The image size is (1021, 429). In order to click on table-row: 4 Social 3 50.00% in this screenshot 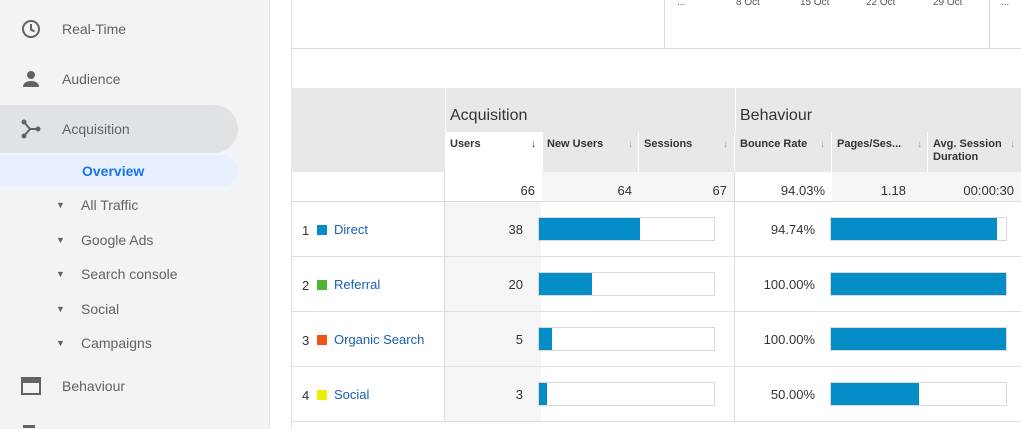, I will do `click(656, 394)`.